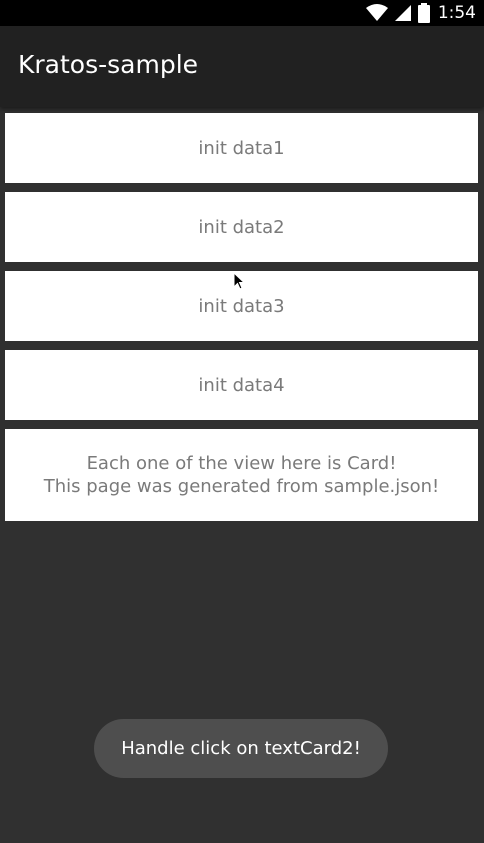 Image resolution: width=484 pixels, height=843 pixels. I want to click on text-card-2: init data2, so click(241, 227).